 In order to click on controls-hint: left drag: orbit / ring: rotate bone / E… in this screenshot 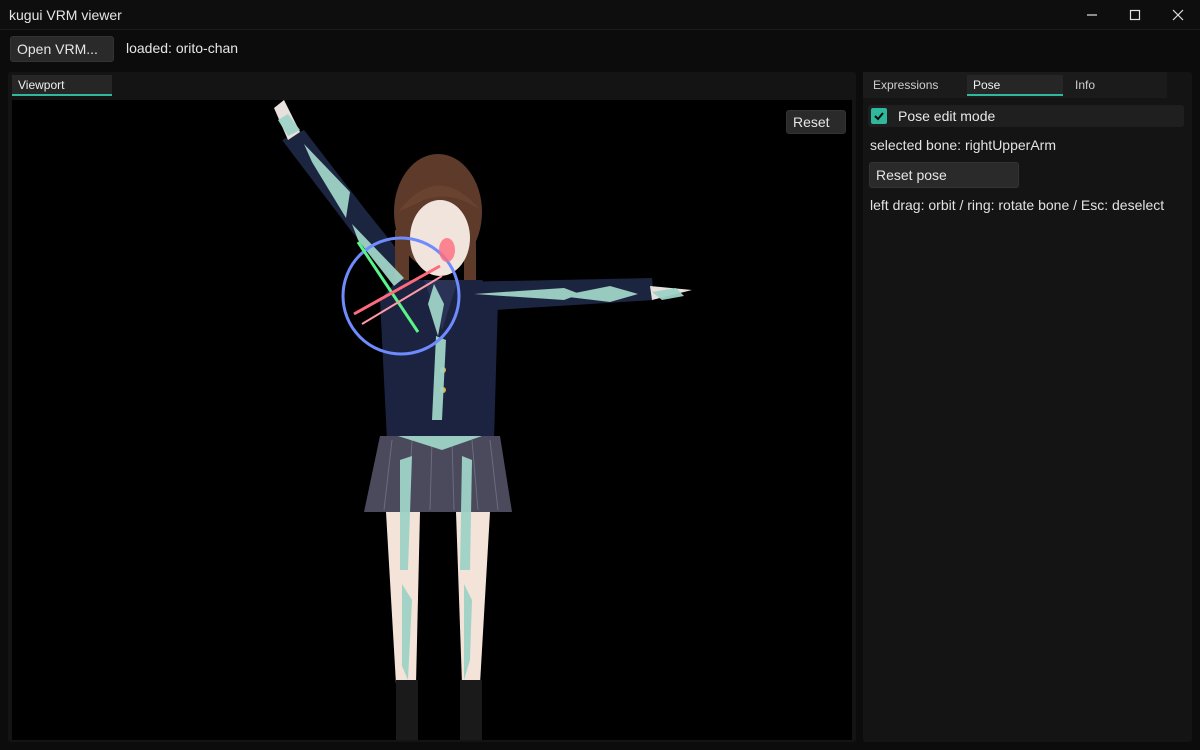, I will do `click(1017, 205)`.